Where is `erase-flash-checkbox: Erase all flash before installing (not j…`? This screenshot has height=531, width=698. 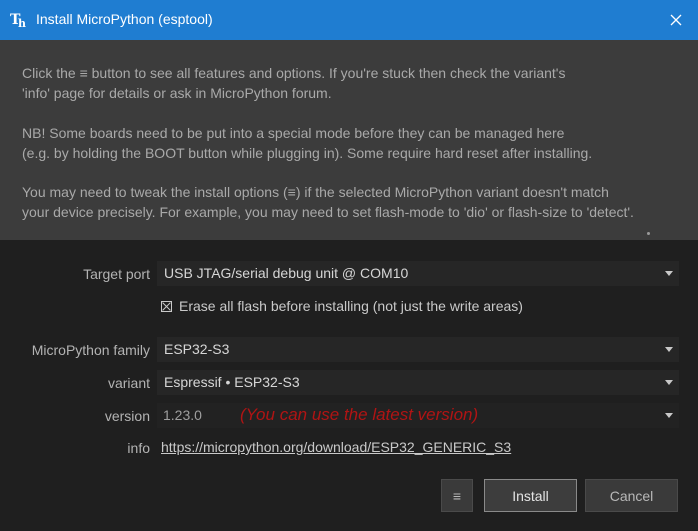 erase-flash-checkbox: Erase all flash before installing (not j… is located at coordinates (342, 306).